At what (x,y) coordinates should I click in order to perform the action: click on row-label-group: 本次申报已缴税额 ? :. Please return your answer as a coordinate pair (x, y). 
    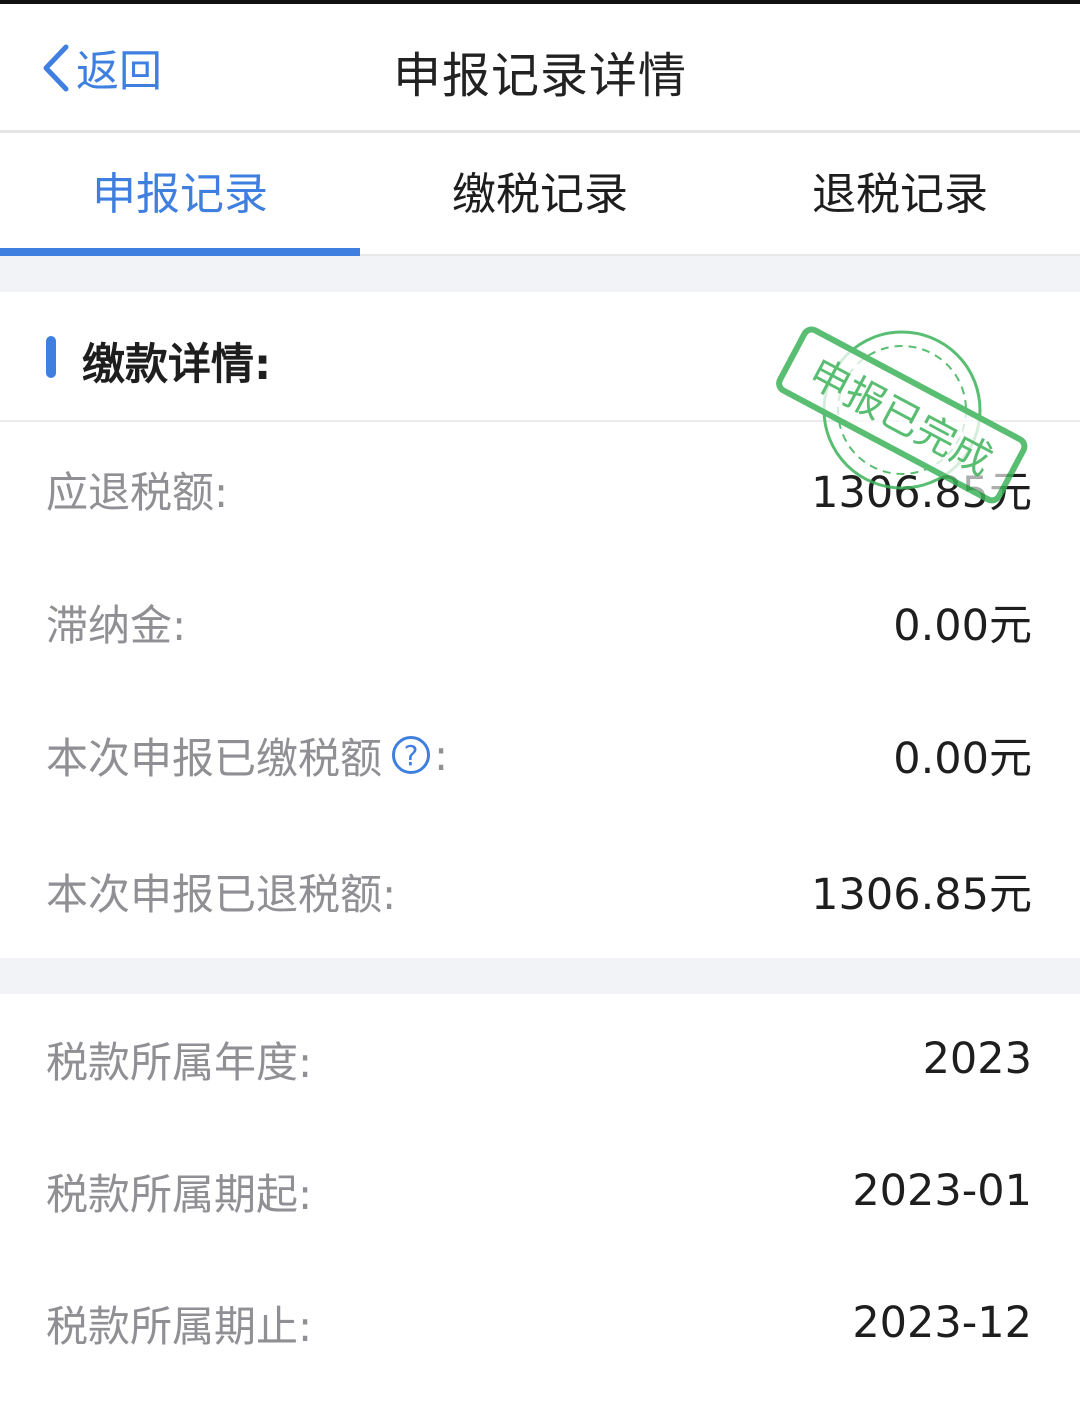
    Looking at the image, I should click on (247, 755).